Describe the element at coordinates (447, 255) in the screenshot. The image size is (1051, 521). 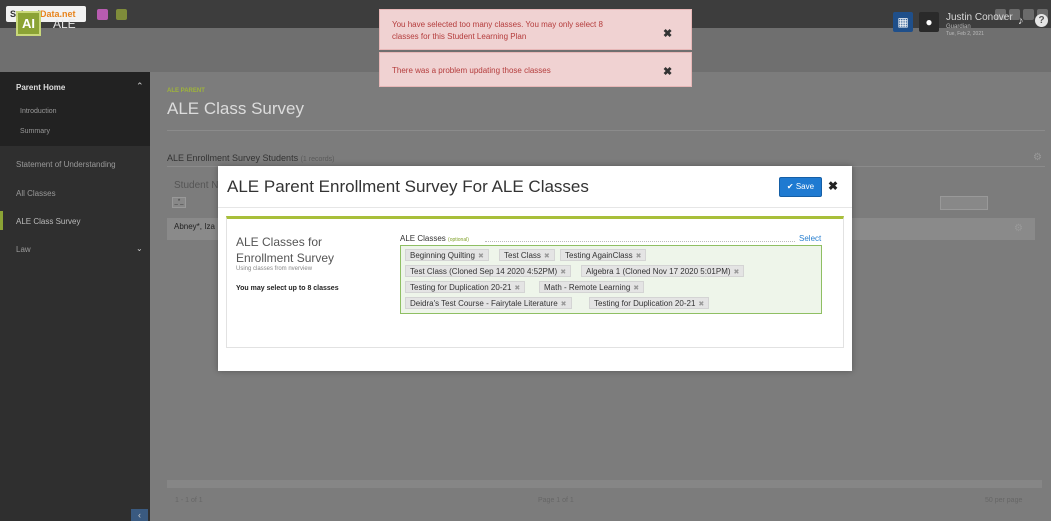
I see `class-tag: Beginning Quilting ✖` at that location.